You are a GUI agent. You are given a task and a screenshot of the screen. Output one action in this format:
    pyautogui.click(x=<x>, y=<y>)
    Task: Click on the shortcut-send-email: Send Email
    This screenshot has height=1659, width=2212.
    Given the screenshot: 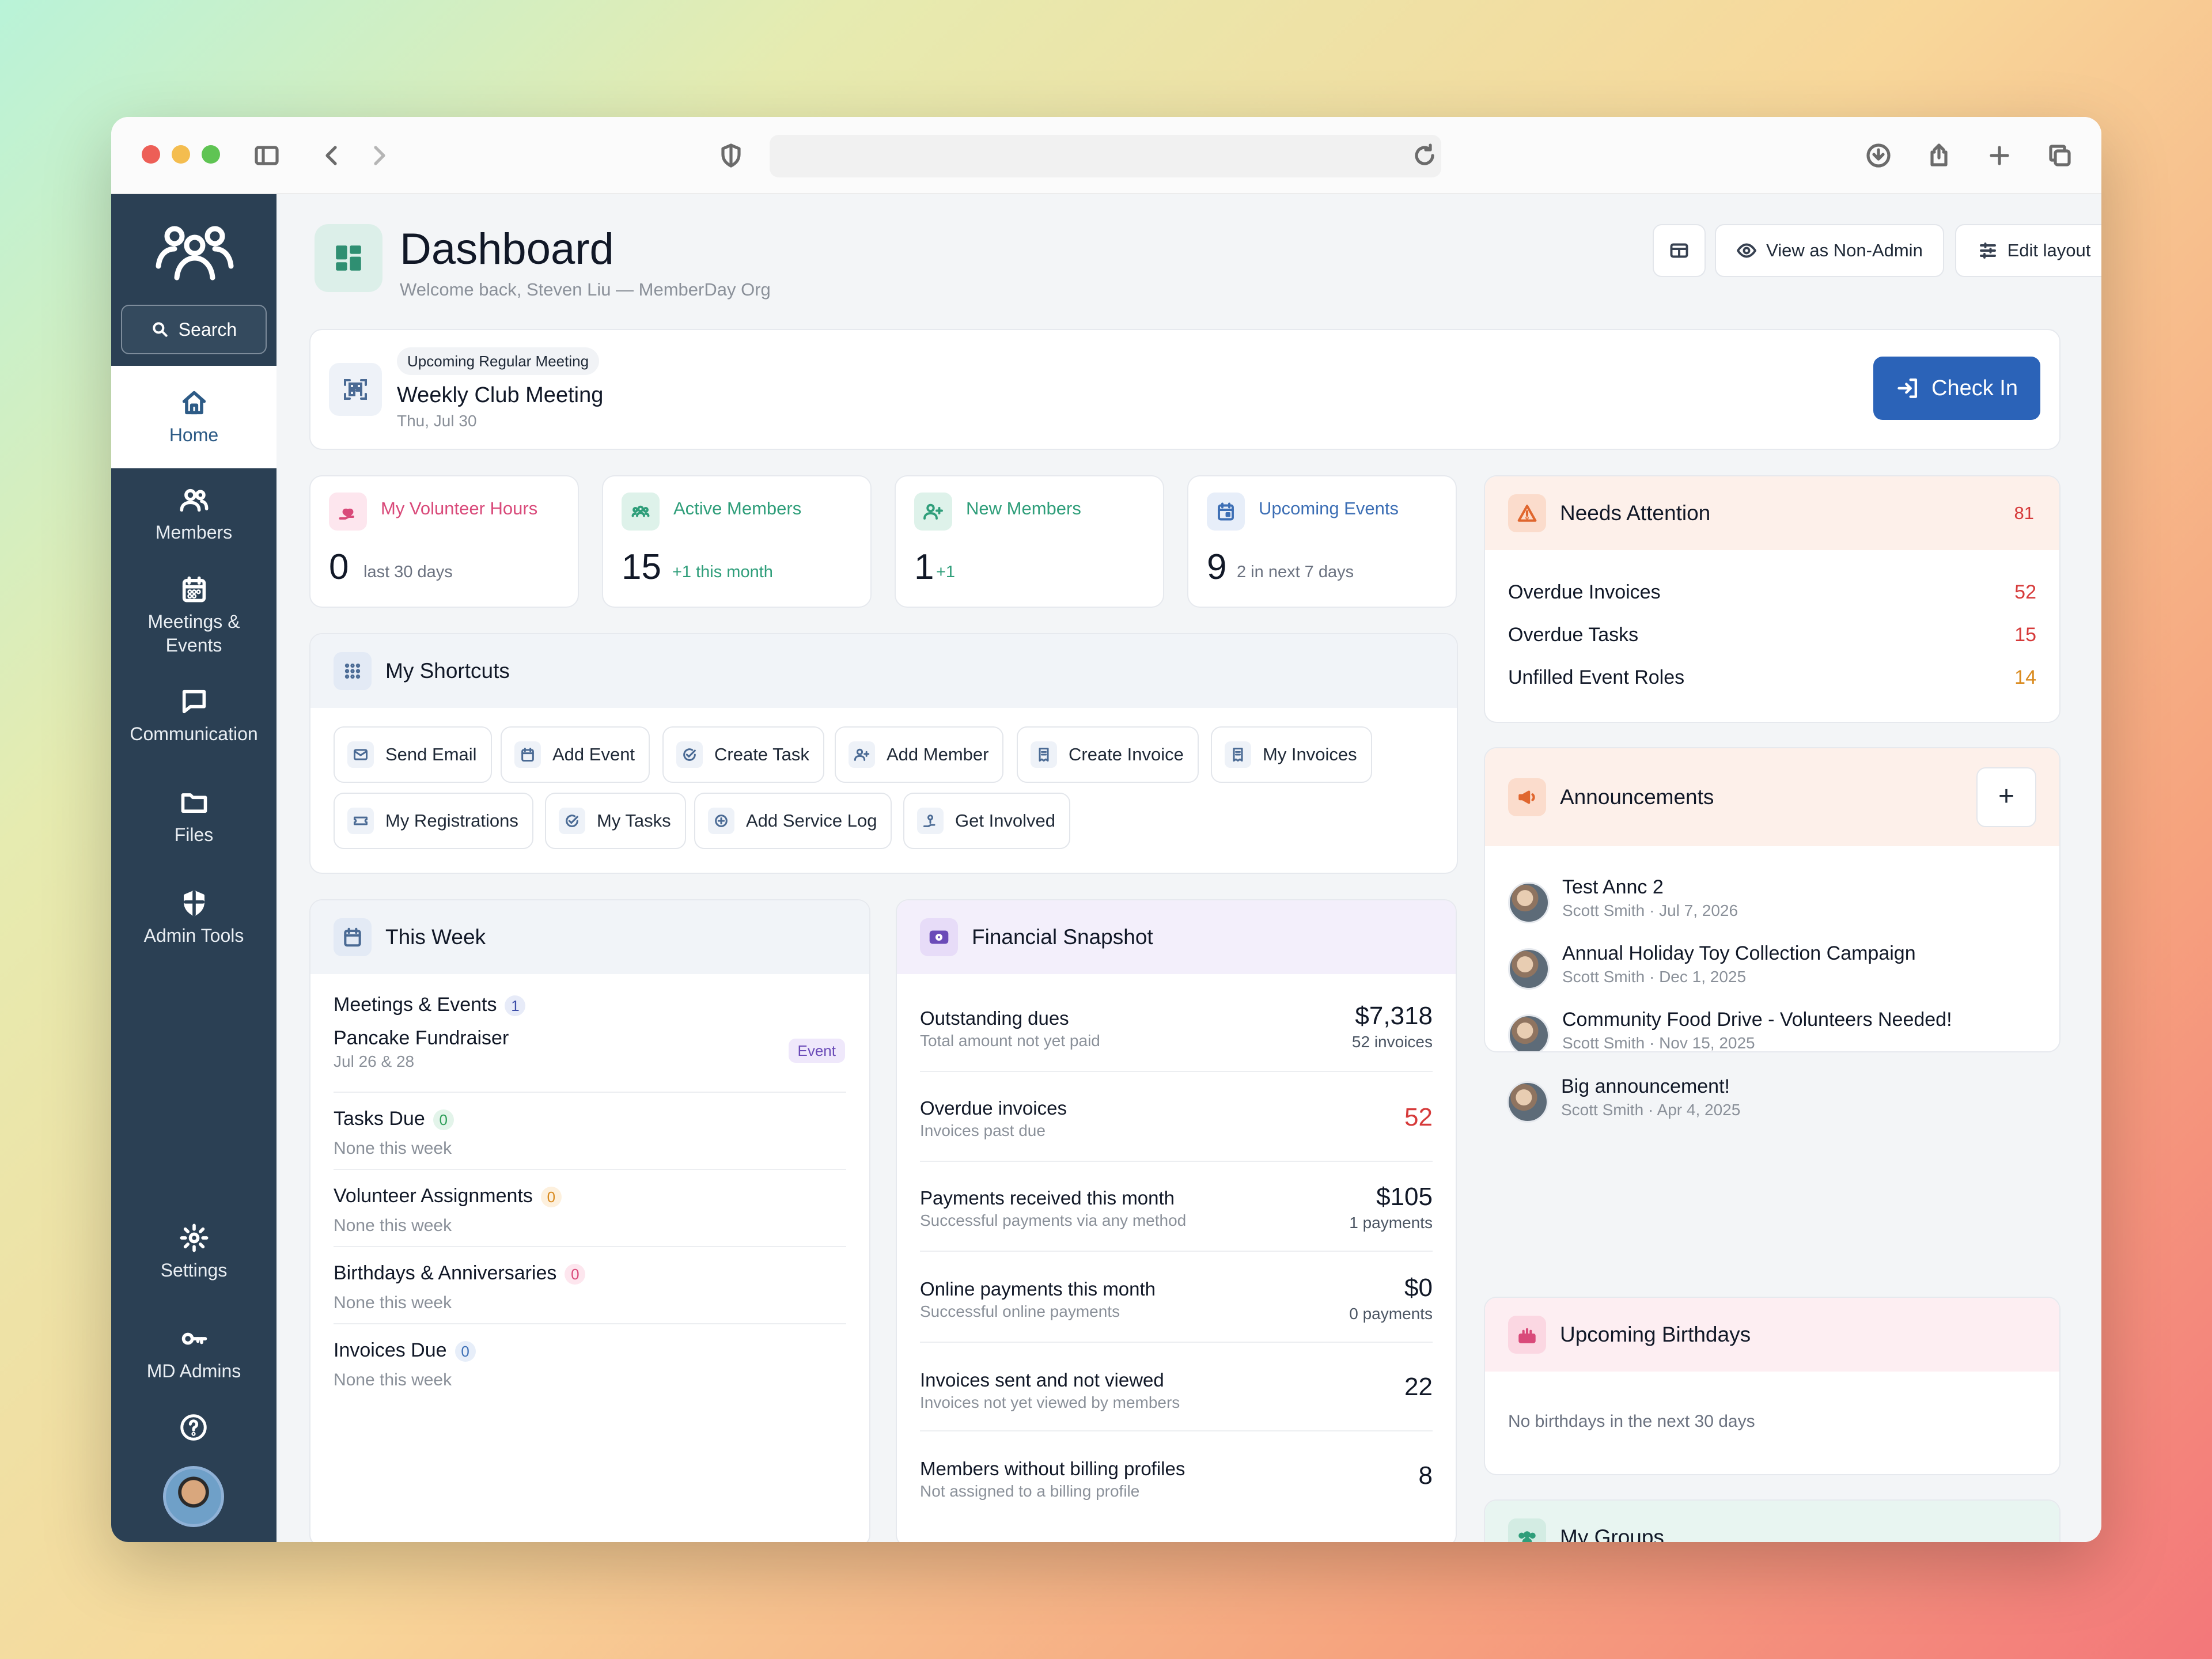 What is the action you would take?
    pyautogui.click(x=413, y=754)
    